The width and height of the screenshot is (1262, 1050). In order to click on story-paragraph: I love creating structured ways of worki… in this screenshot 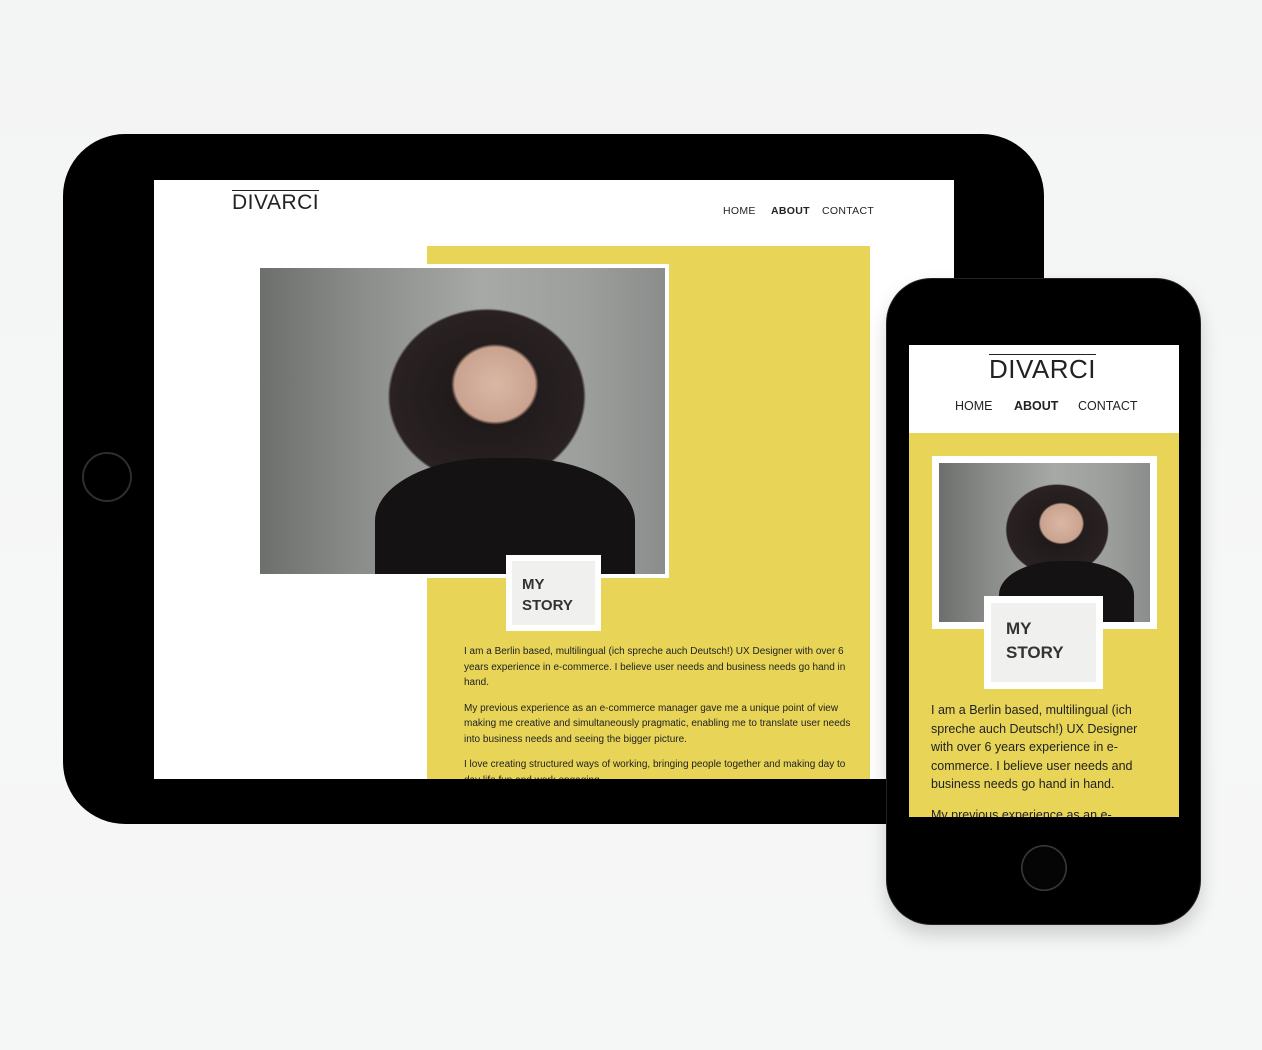, I will do `click(655, 769)`.